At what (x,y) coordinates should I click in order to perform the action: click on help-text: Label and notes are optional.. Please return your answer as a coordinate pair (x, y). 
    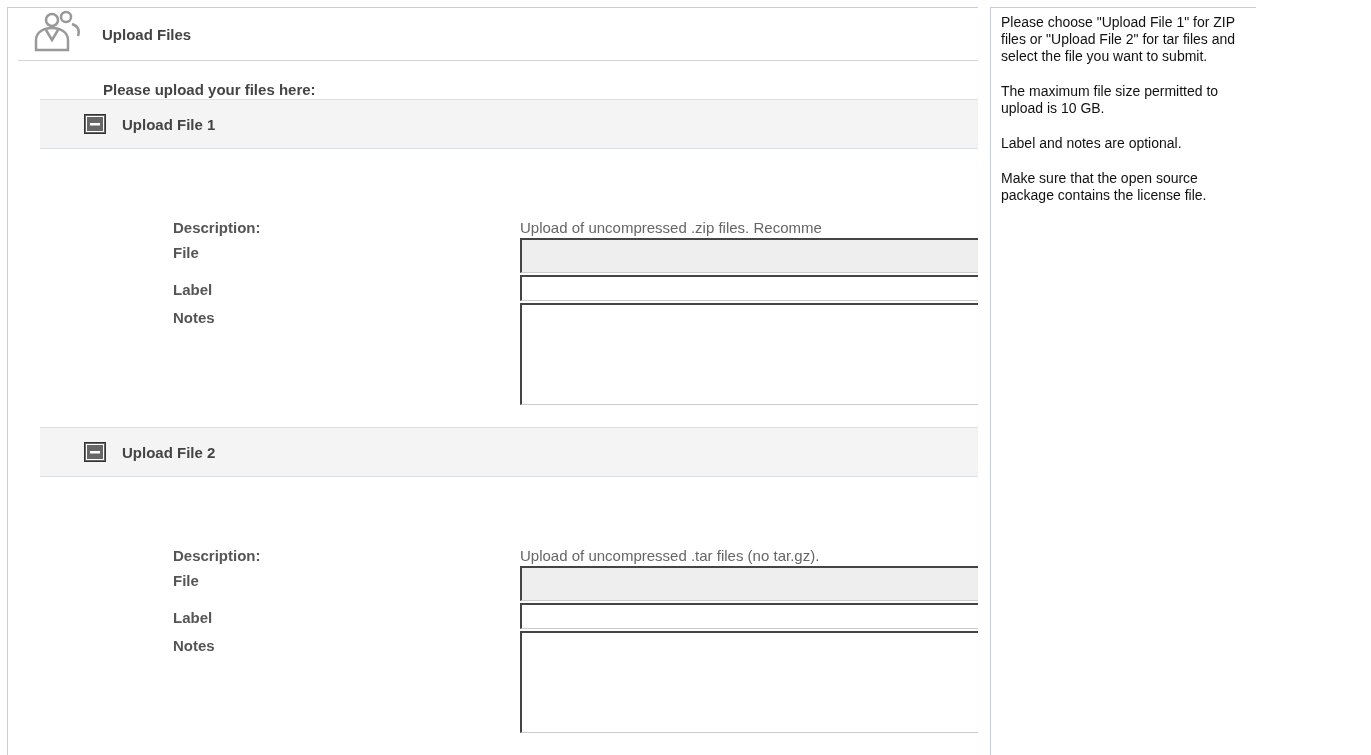
    Looking at the image, I should click on (1092, 143).